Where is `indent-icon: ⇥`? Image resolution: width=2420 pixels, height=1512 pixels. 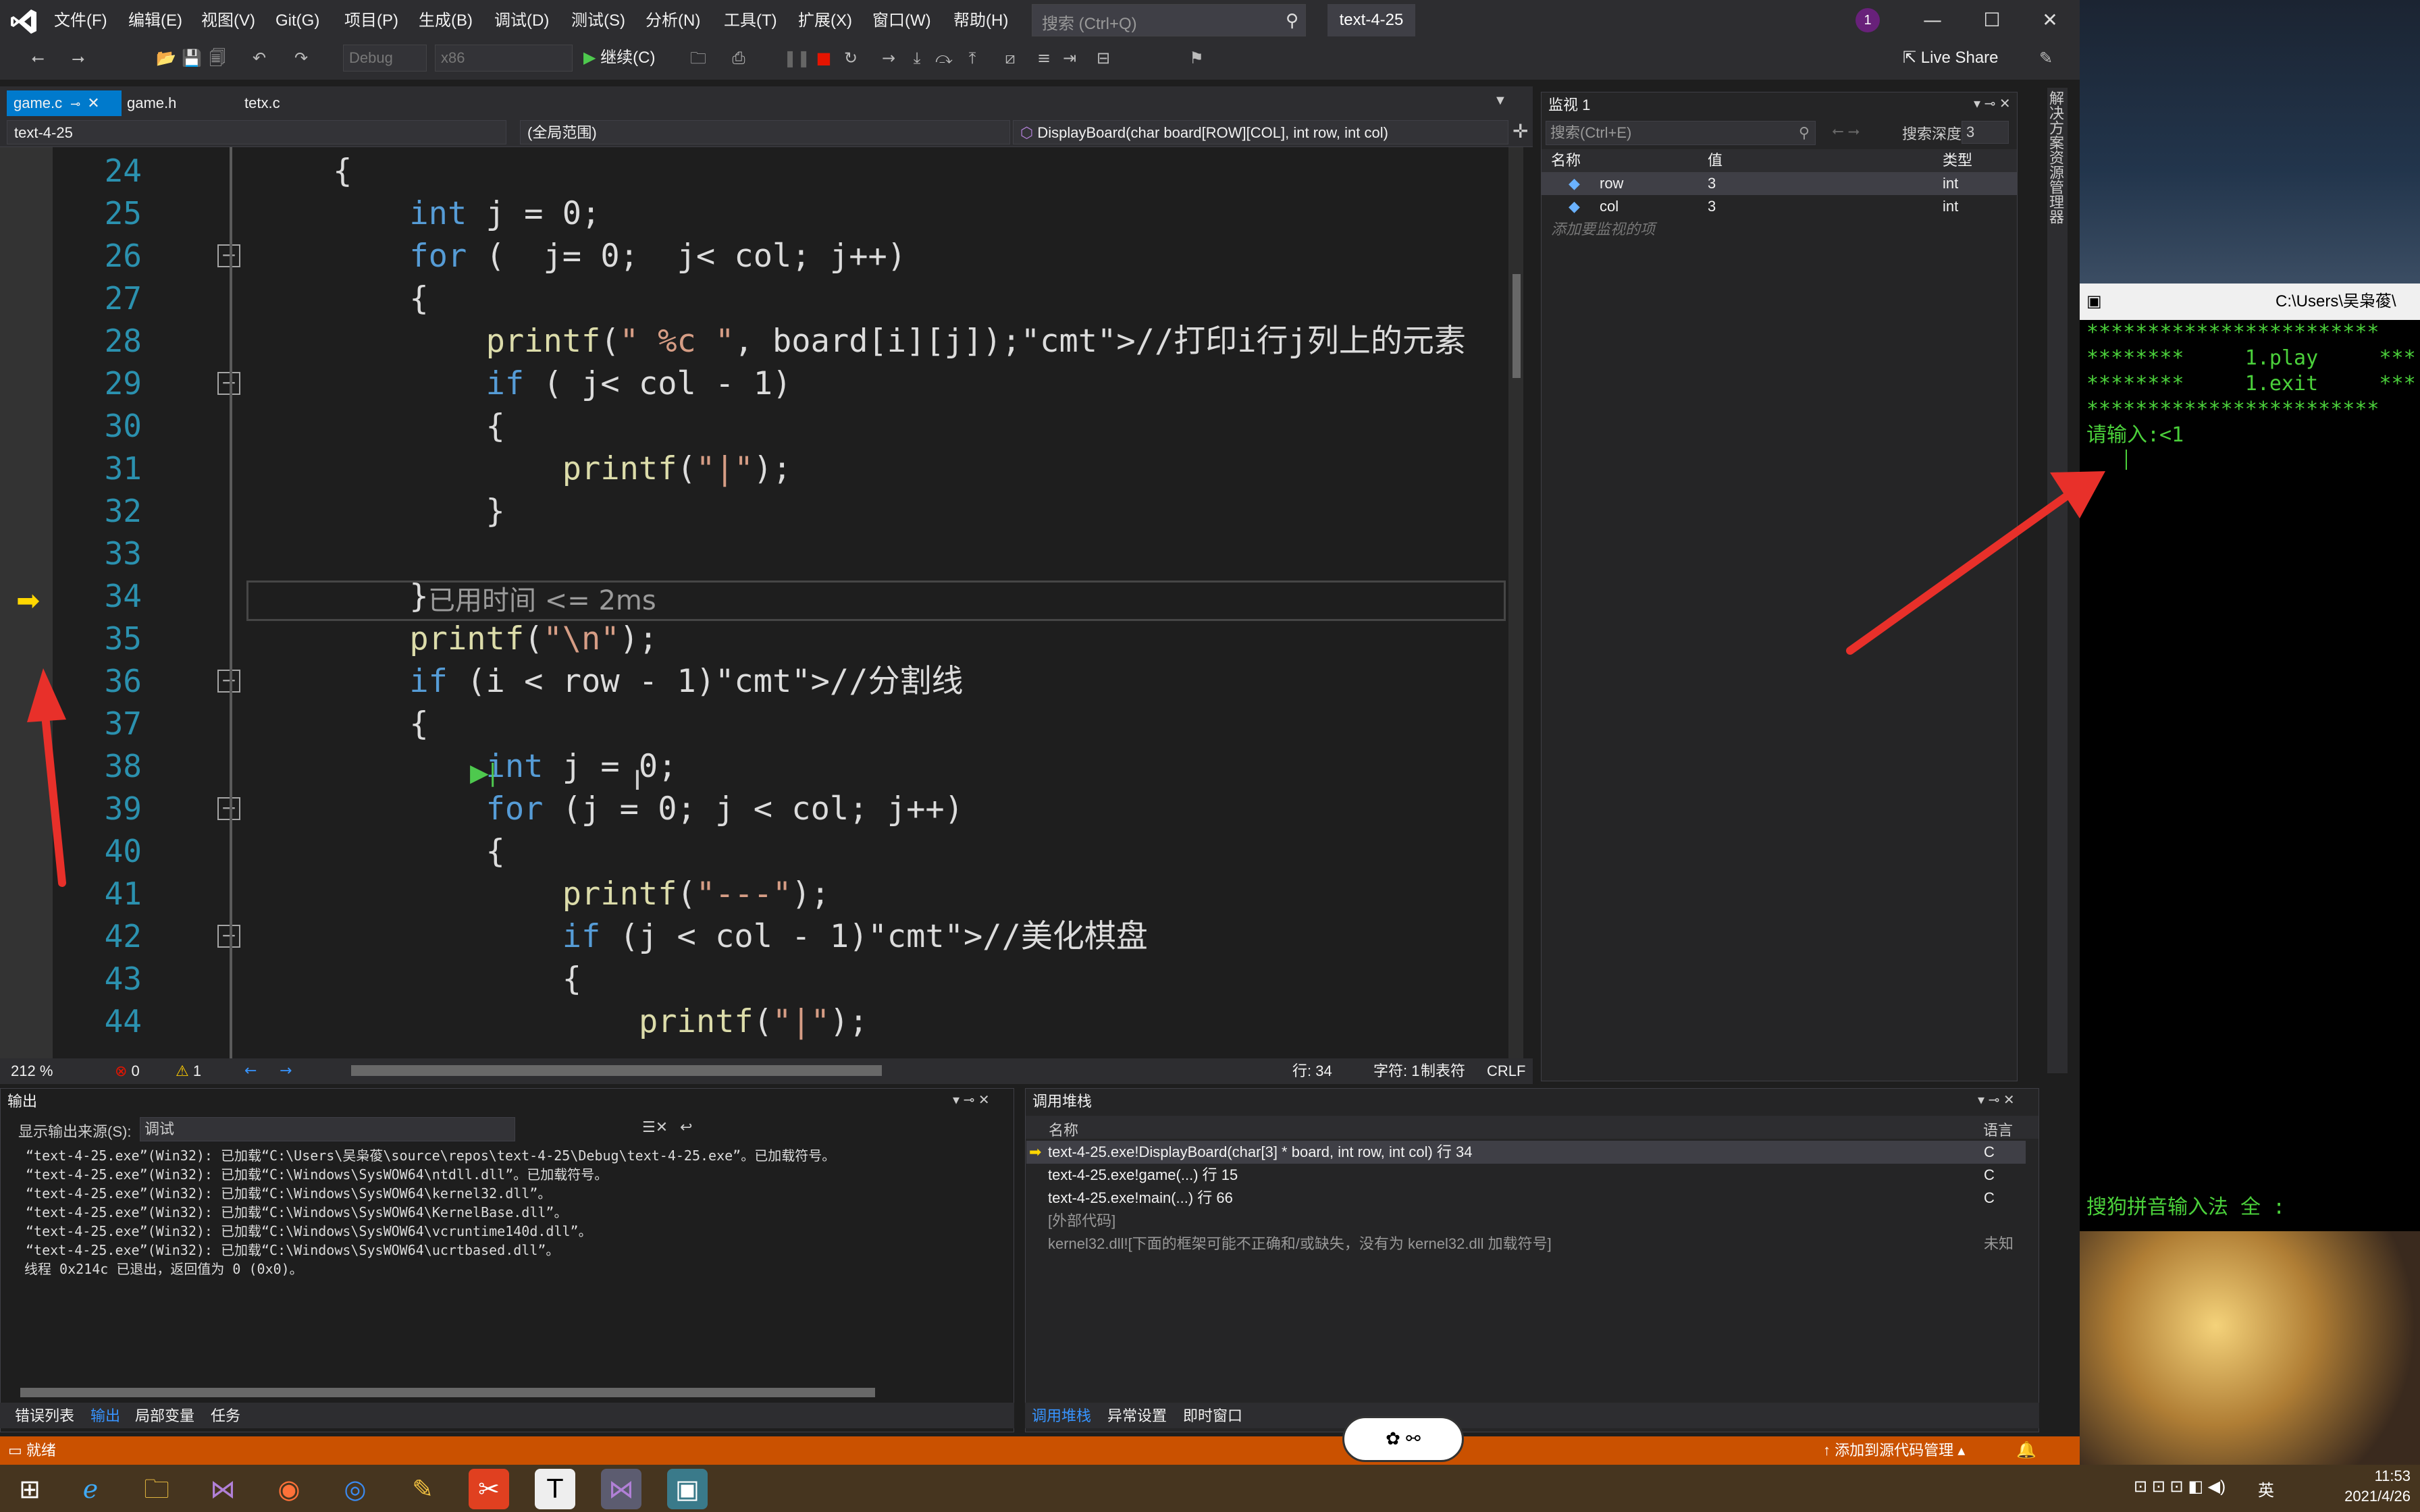
indent-icon: ⇥ is located at coordinates (1069, 58).